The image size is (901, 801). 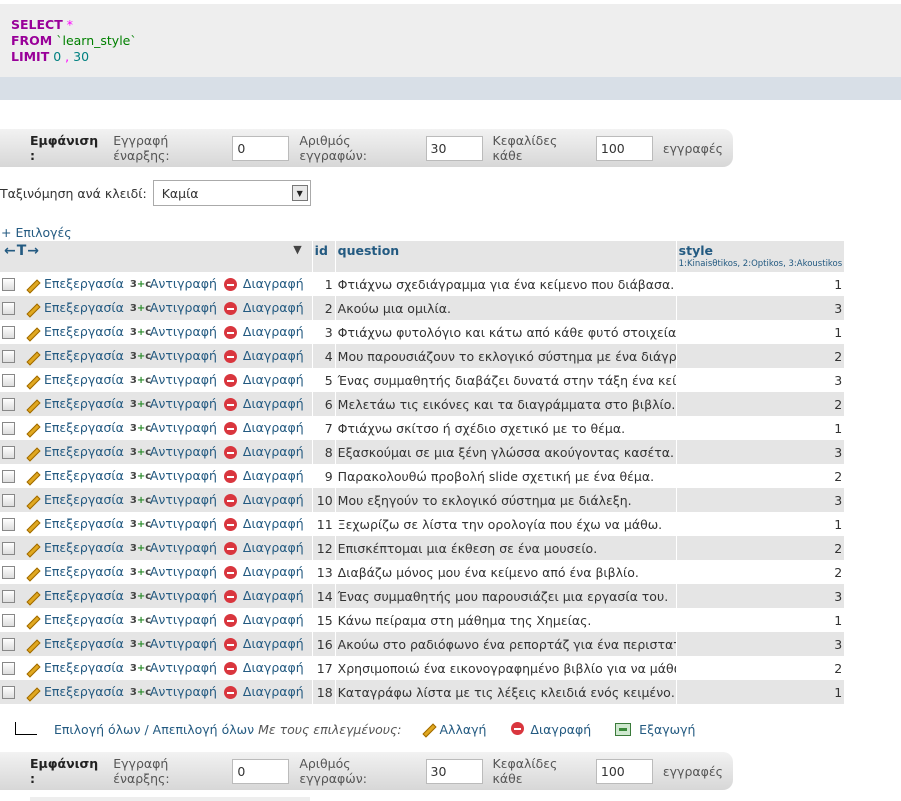 I want to click on sql-from-keyword: FROM, so click(x=31, y=40).